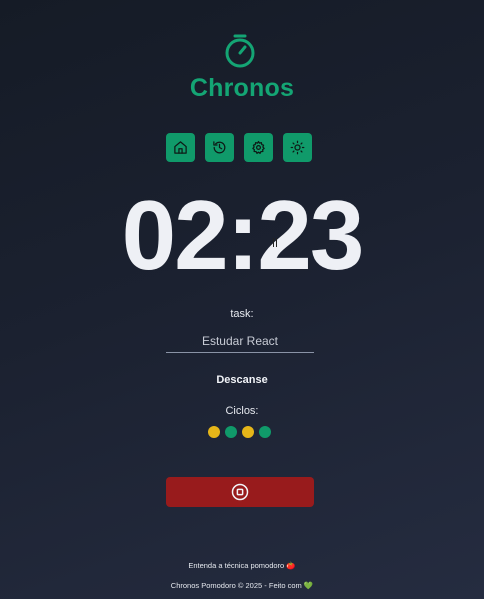 The width and height of the screenshot is (484, 599). Describe the element at coordinates (240, 341) in the screenshot. I see `task-input` at that location.